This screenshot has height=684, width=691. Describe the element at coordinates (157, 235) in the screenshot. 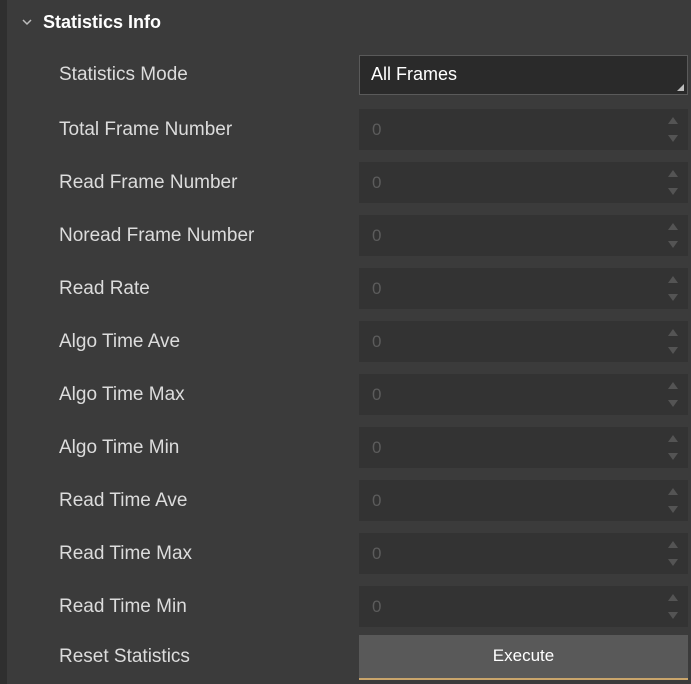

I see `field-label: Noread Frame Number` at that location.